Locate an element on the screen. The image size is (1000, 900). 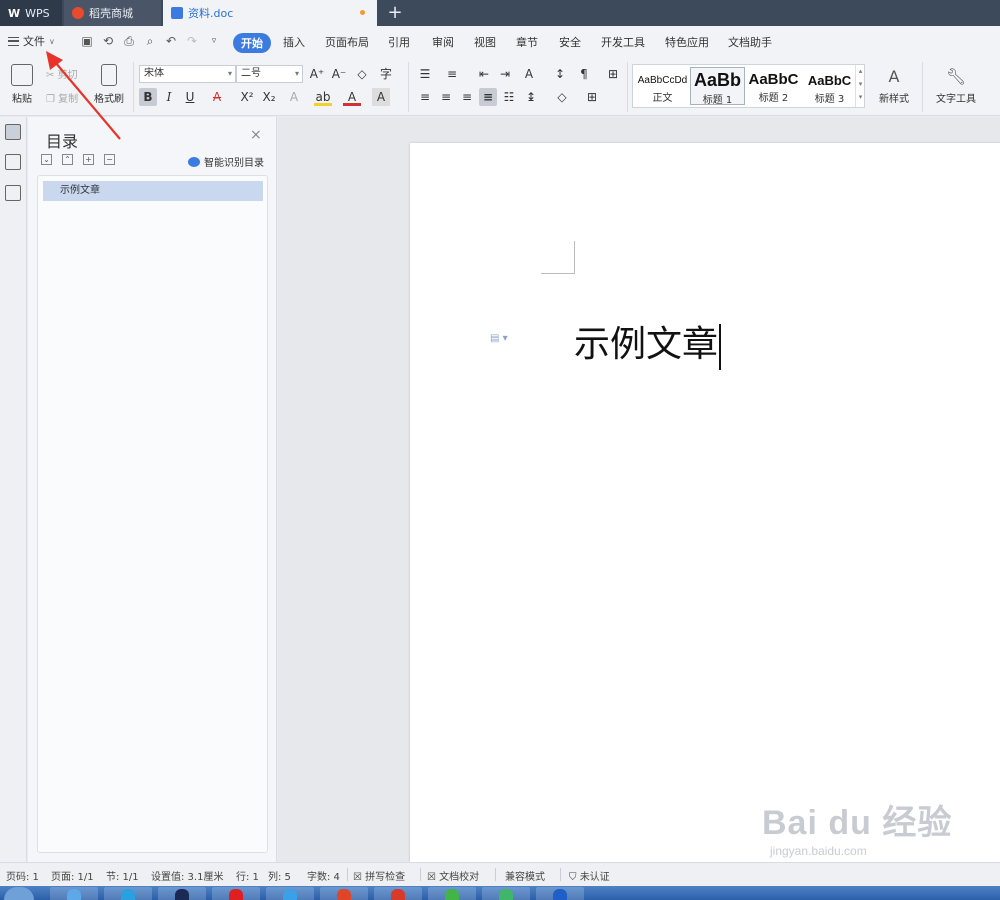
borders-icon: ⊞ is located at coordinates (592, 97).